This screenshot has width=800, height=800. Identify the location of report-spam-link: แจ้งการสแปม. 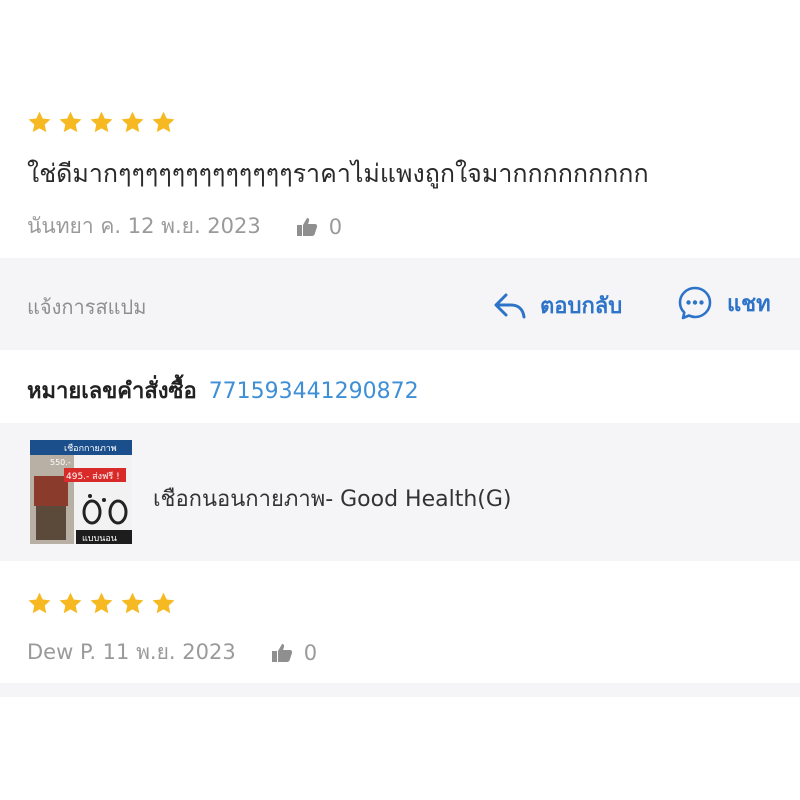
(86, 307).